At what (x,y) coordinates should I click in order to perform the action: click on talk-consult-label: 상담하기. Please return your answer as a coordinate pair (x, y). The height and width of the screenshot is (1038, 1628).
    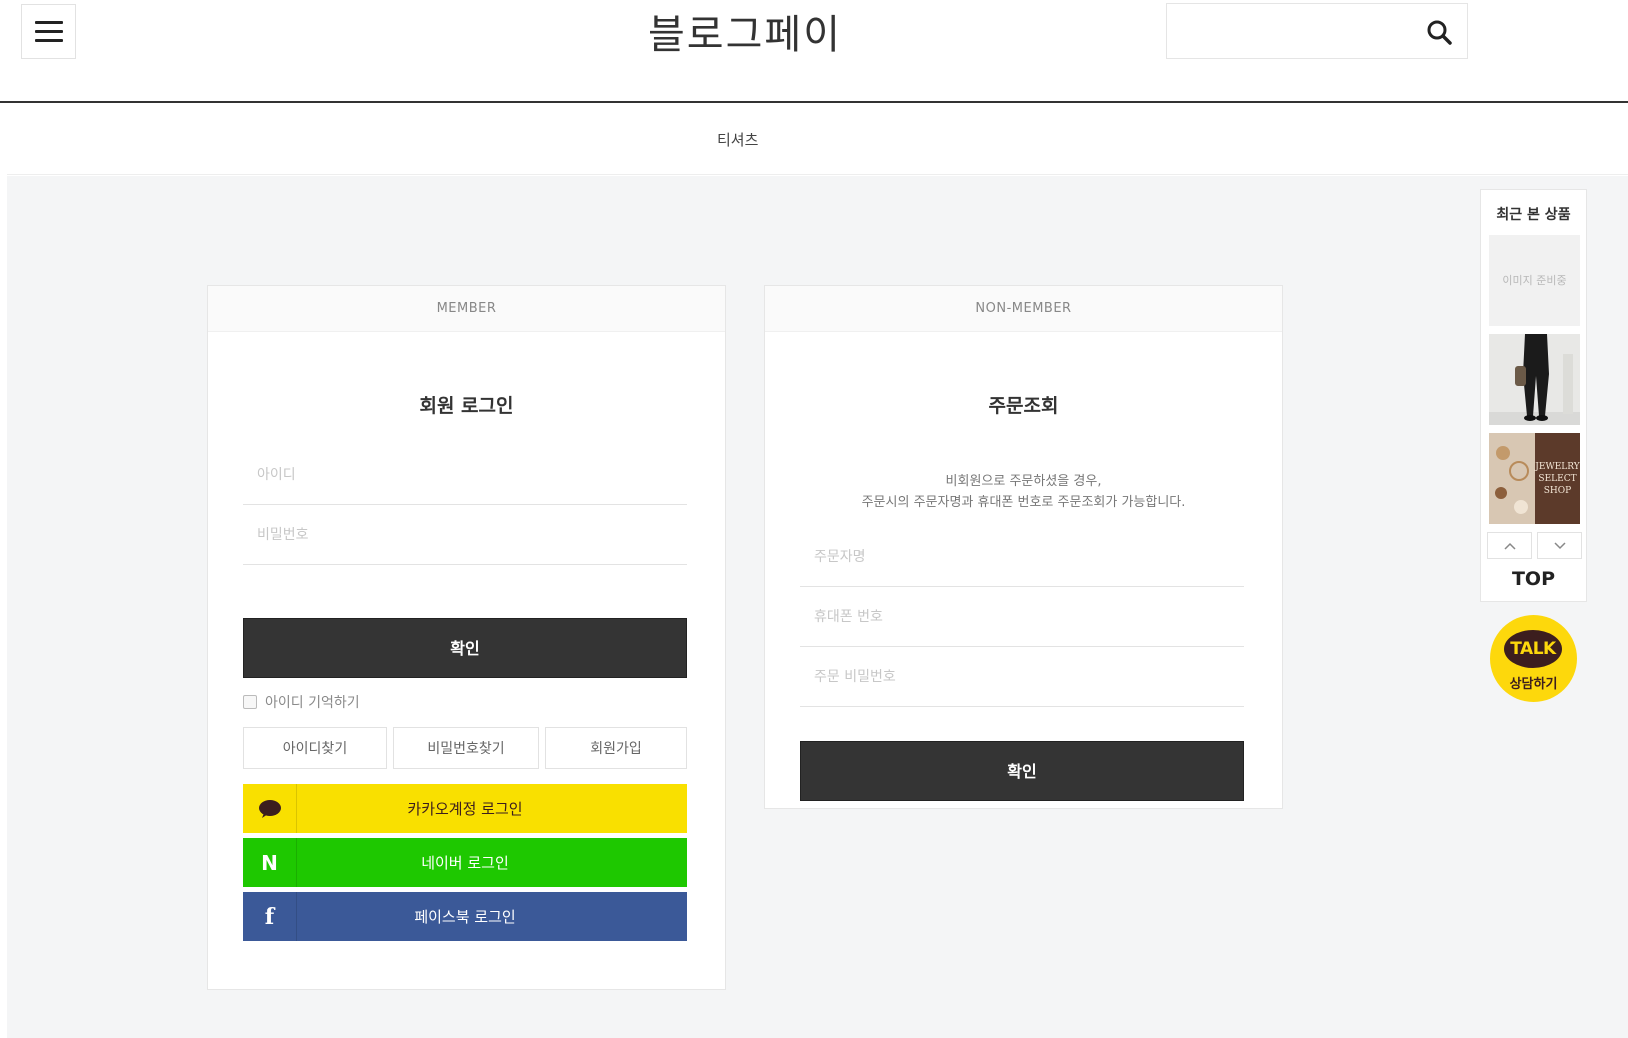
    Looking at the image, I should click on (1533, 684).